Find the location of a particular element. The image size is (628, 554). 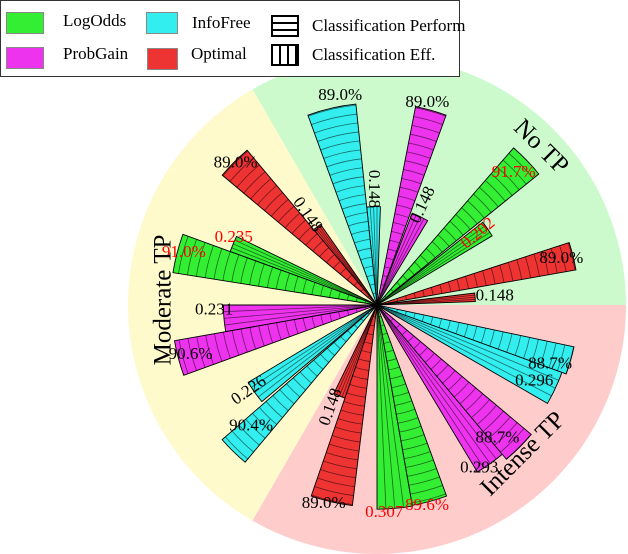

bar-value-label: 90.4% is located at coordinates (251, 424).